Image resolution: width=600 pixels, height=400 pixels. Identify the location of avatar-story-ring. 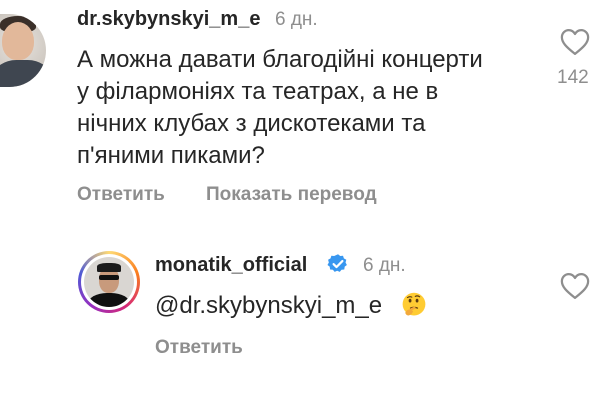
(109, 282).